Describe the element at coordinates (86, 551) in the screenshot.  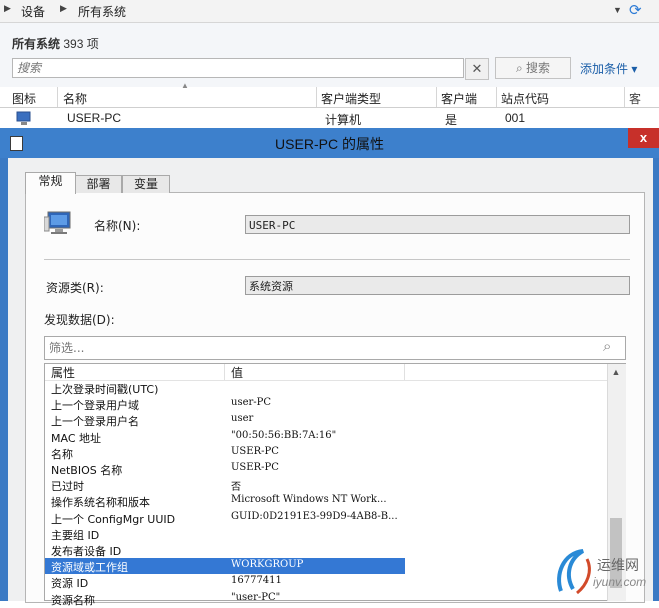
I see `property-name: 发布者设备 ID` at that location.